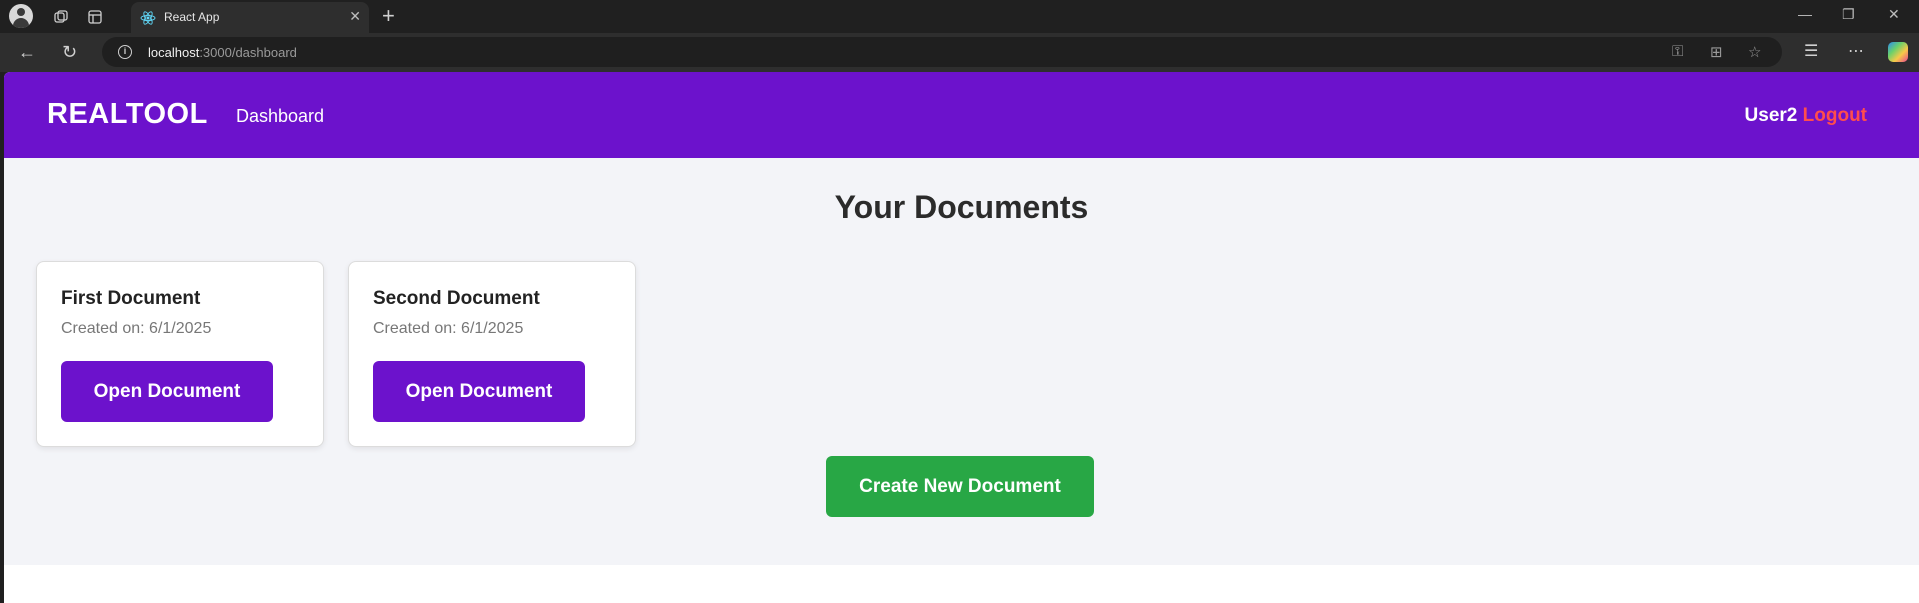  Describe the element at coordinates (961, 115) in the screenshot. I see `app-header: REALTOOL Dashboard User2 Logout` at that location.